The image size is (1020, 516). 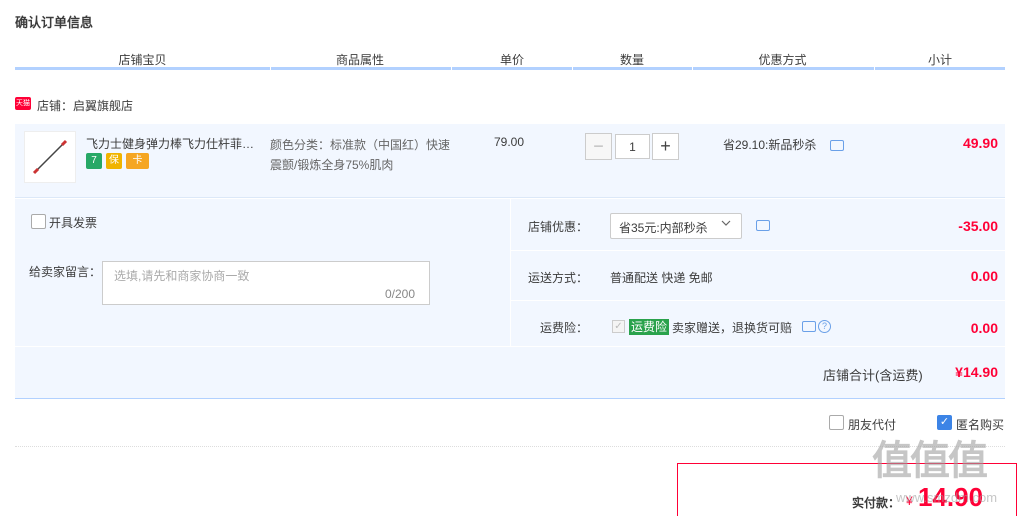 I want to click on shop-name: 店铺：启翼旗舰店, so click(x=85, y=105).